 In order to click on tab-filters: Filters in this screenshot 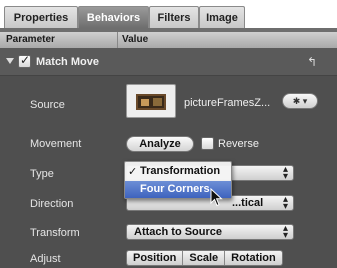, I will do `click(174, 17)`.